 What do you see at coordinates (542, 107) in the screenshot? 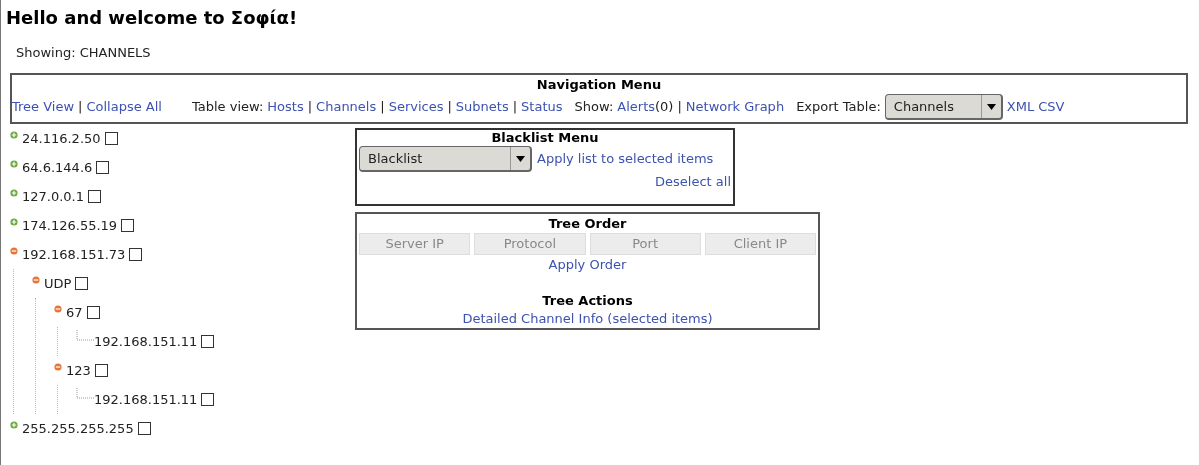
I see `nav-link: Status` at bounding box center [542, 107].